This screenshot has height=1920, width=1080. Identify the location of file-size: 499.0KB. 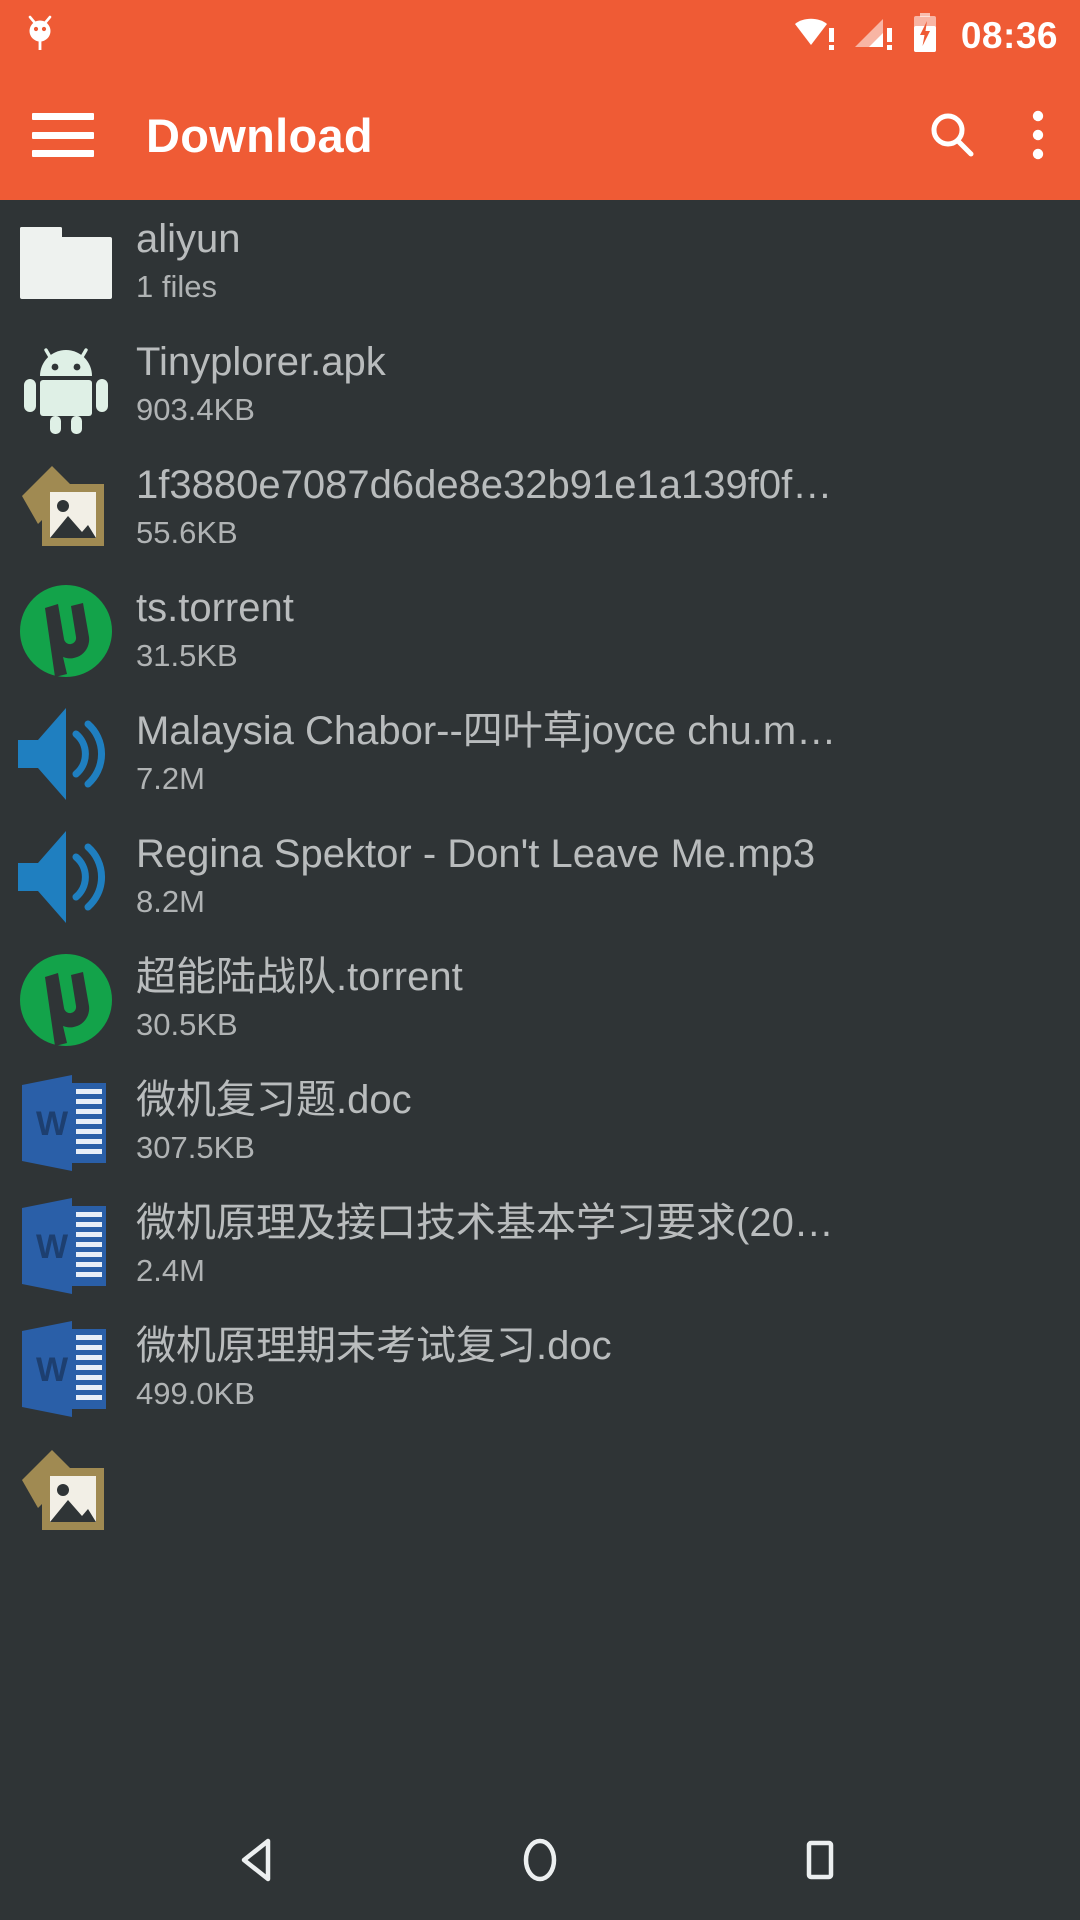
(195, 1393).